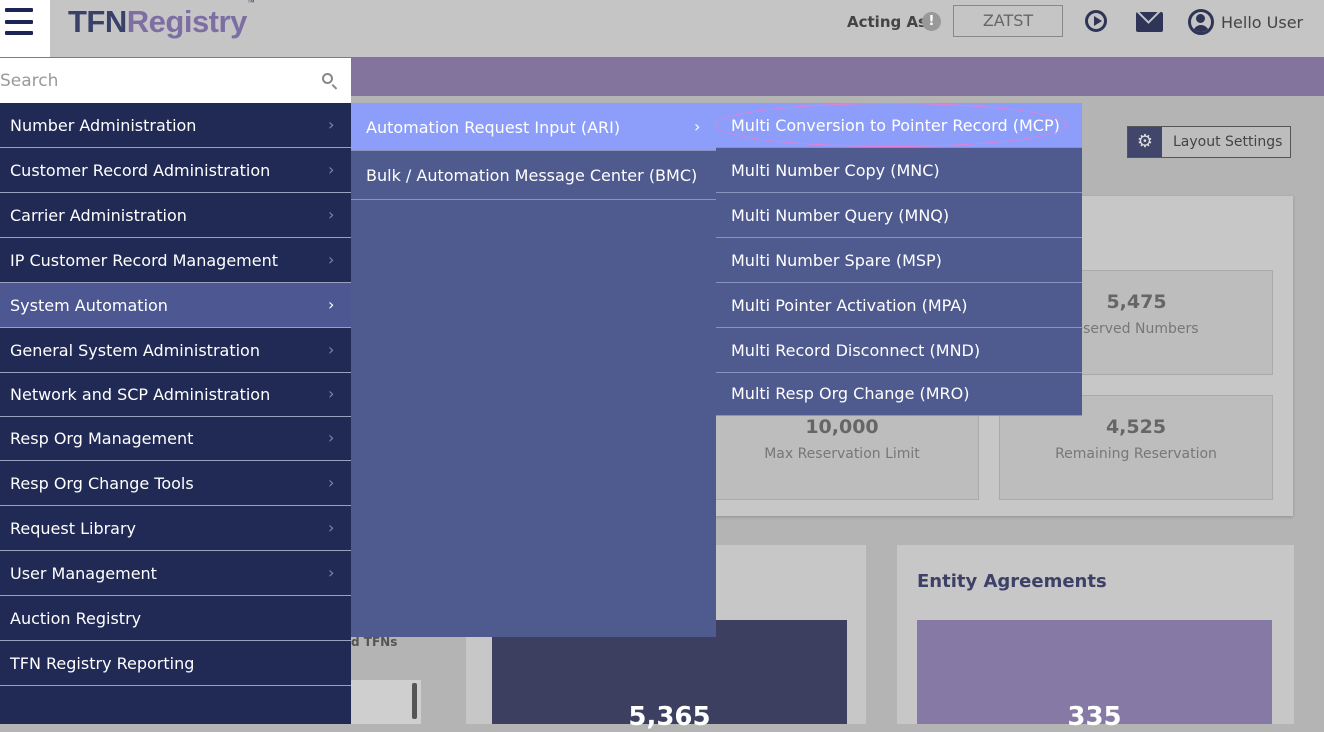 The width and height of the screenshot is (1324, 732). Describe the element at coordinates (374, 642) in the screenshot. I see `tfns-label-fragment: d TFNs` at that location.